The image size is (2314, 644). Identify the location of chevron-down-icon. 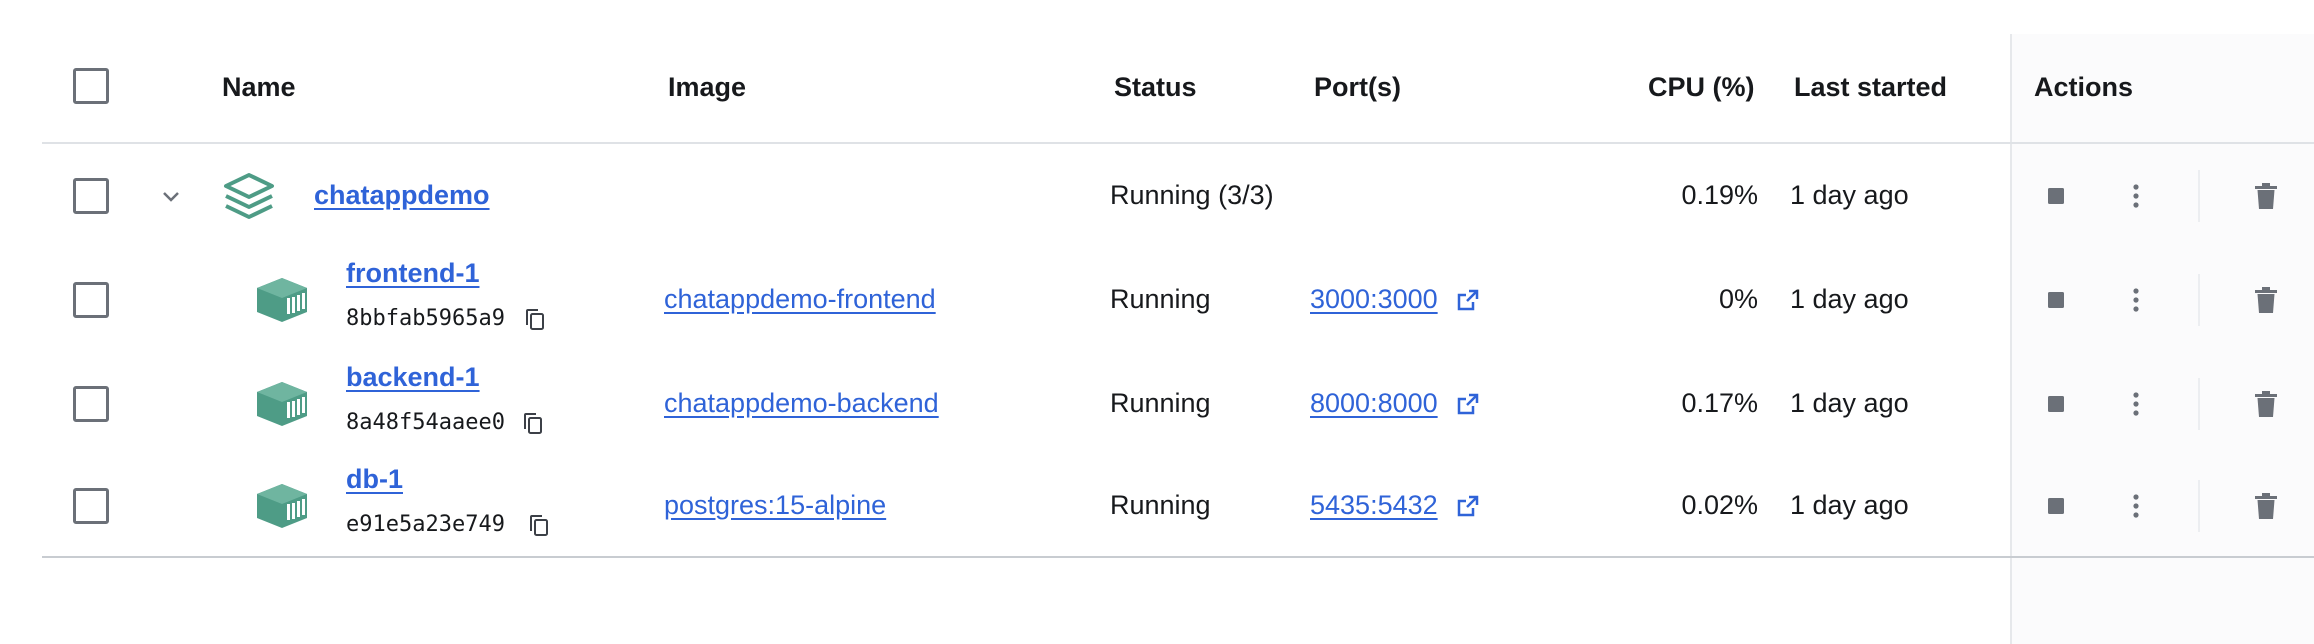
(171, 197).